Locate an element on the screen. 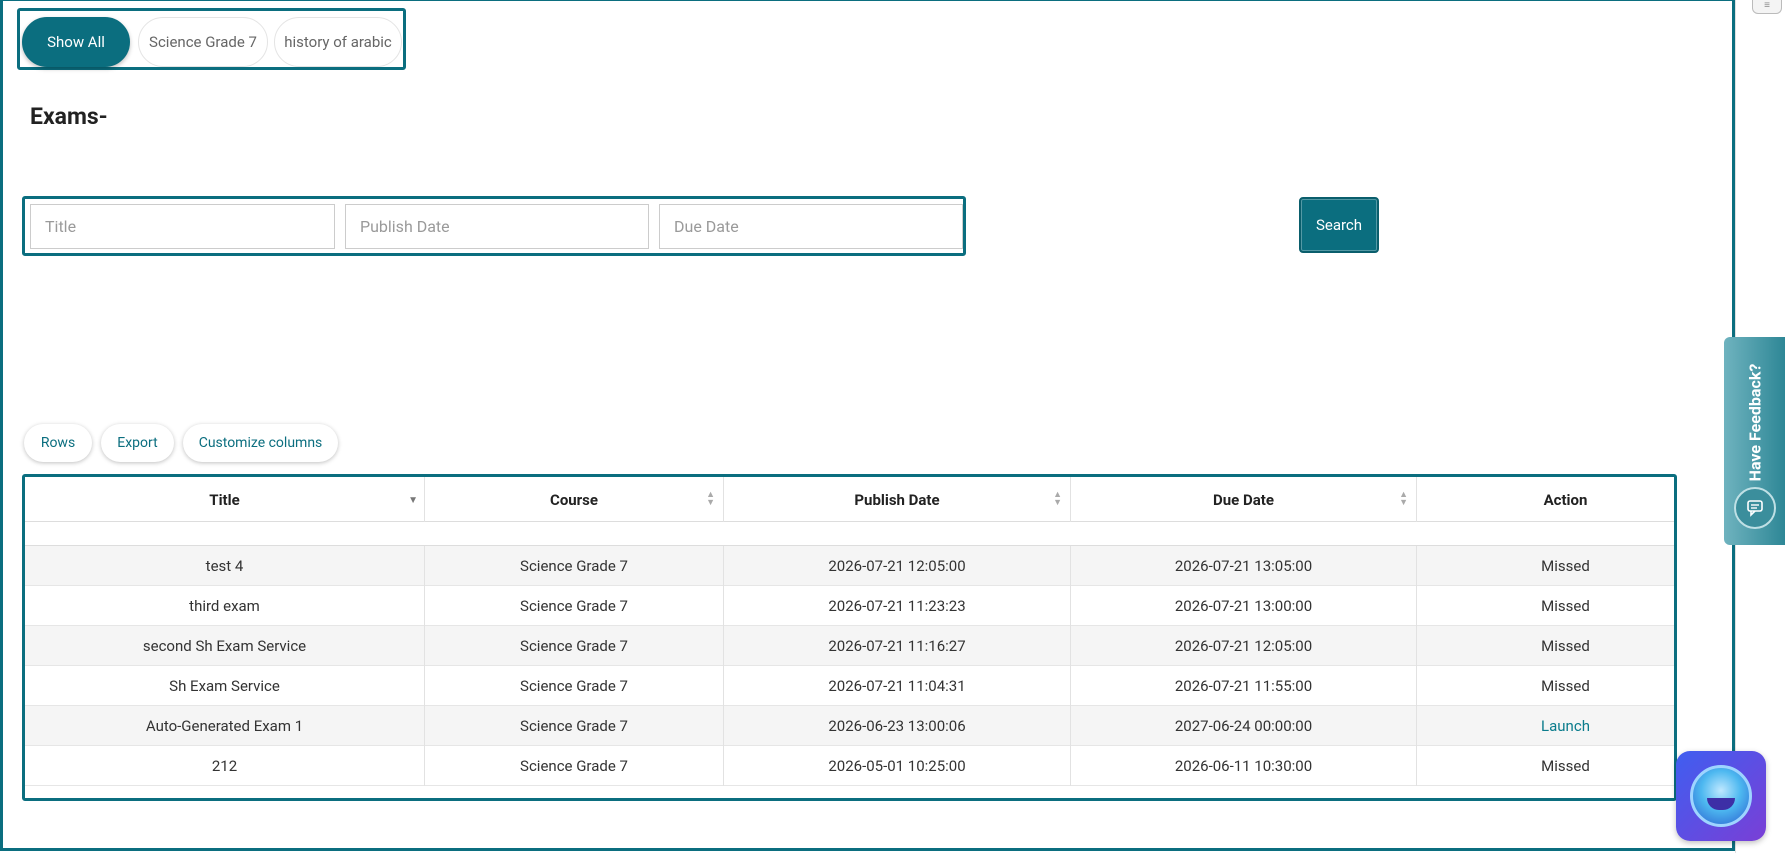 The width and height of the screenshot is (1785, 853). cell-title: 212 is located at coordinates (225, 766).